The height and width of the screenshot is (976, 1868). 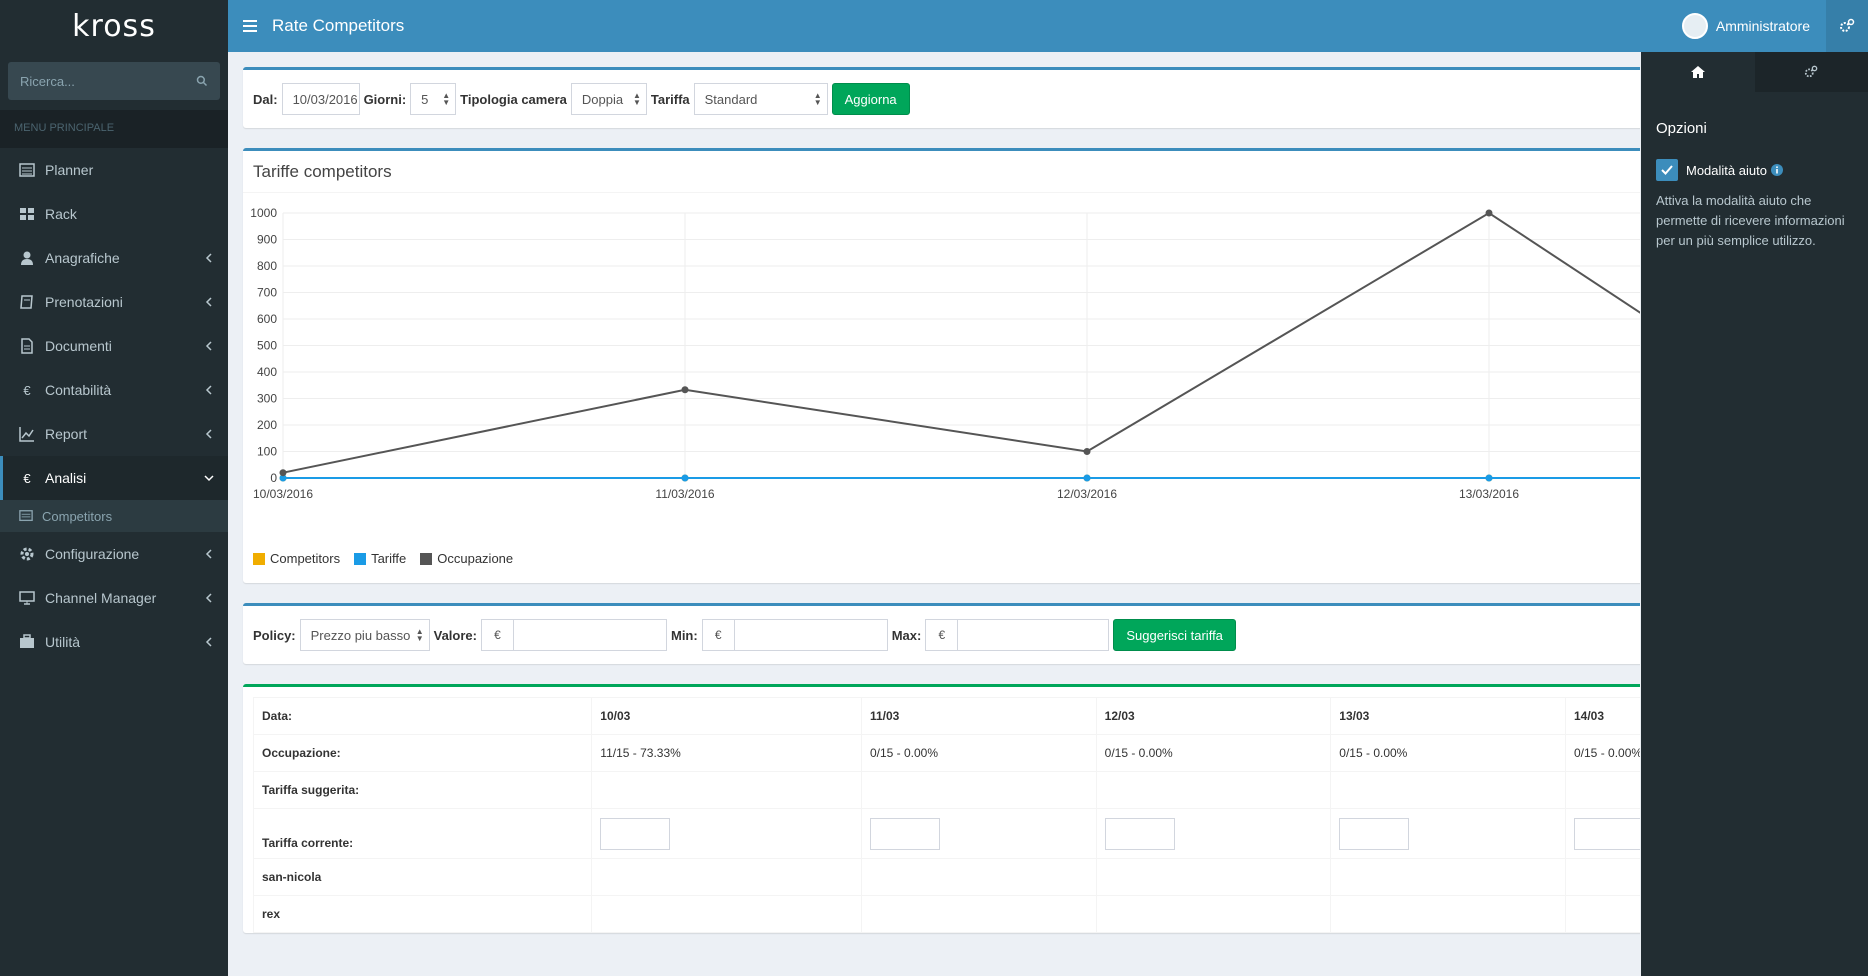 I want to click on y-tick-label: 0, so click(x=273, y=478).